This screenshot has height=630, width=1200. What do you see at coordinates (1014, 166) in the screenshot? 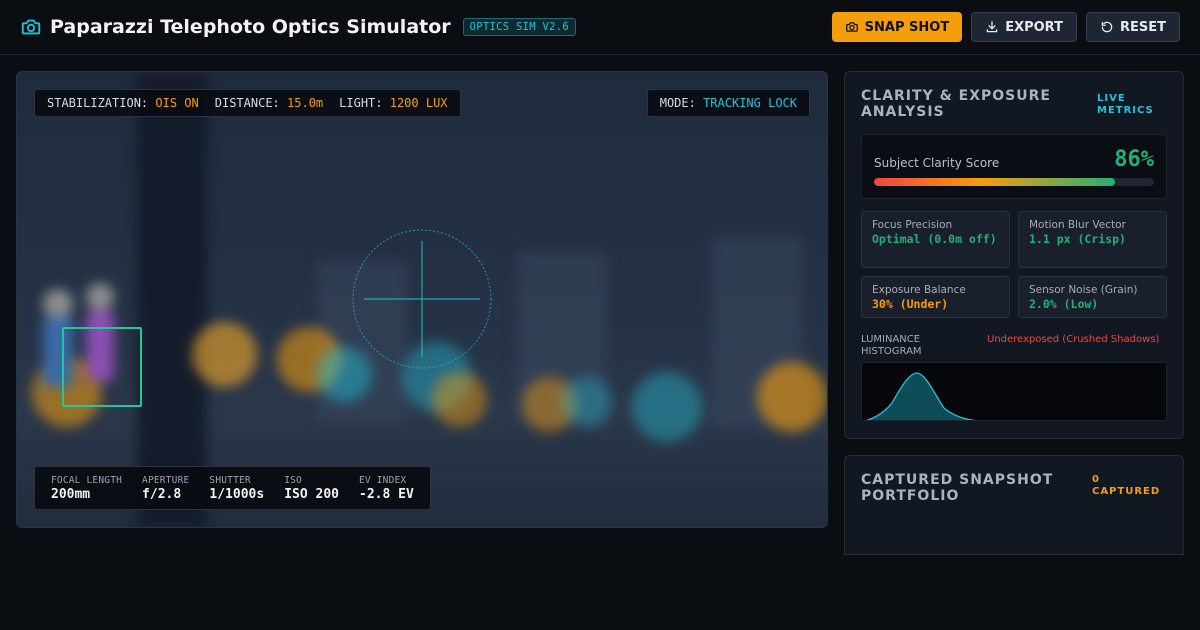
I see `clarity-score-card: Subject Clarity Score 86%` at bounding box center [1014, 166].